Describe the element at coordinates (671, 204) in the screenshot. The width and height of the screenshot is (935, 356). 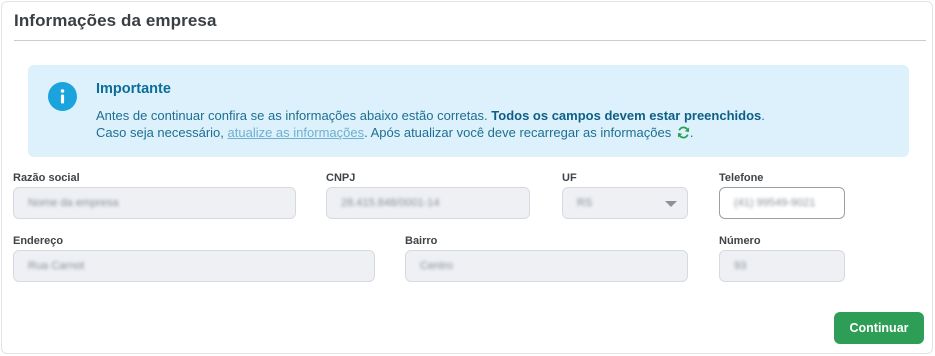
I see `chevron-down-icon` at that location.